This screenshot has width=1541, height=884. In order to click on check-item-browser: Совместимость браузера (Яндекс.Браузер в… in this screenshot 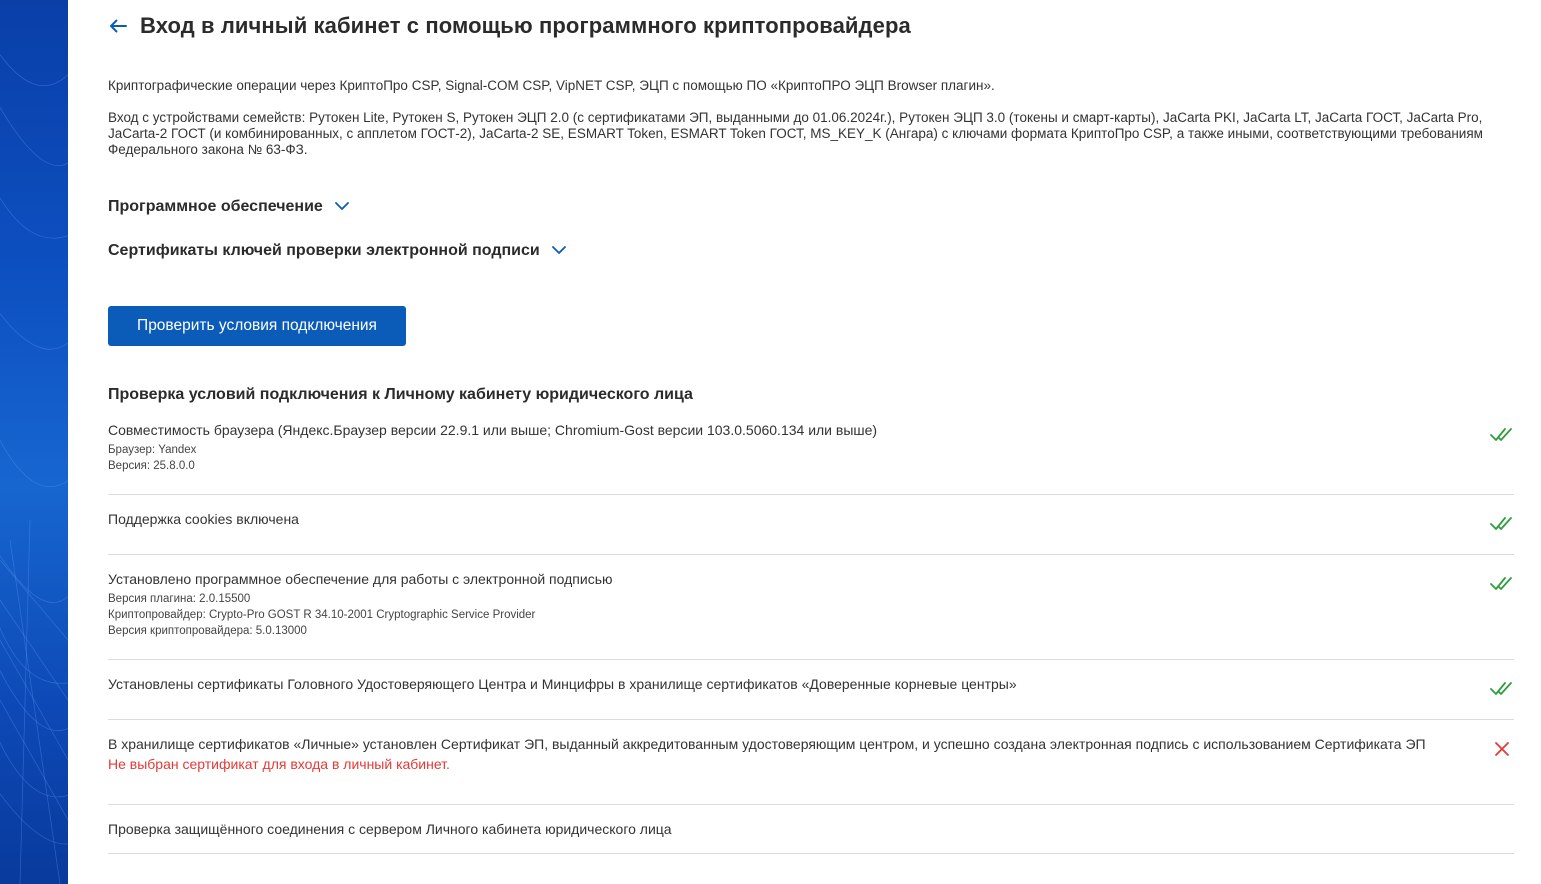, I will do `click(811, 458)`.